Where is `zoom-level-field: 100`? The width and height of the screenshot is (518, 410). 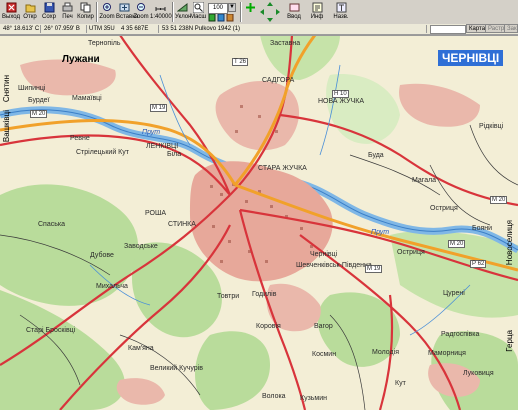
zoom-level-field: 100 is located at coordinates (218, 8).